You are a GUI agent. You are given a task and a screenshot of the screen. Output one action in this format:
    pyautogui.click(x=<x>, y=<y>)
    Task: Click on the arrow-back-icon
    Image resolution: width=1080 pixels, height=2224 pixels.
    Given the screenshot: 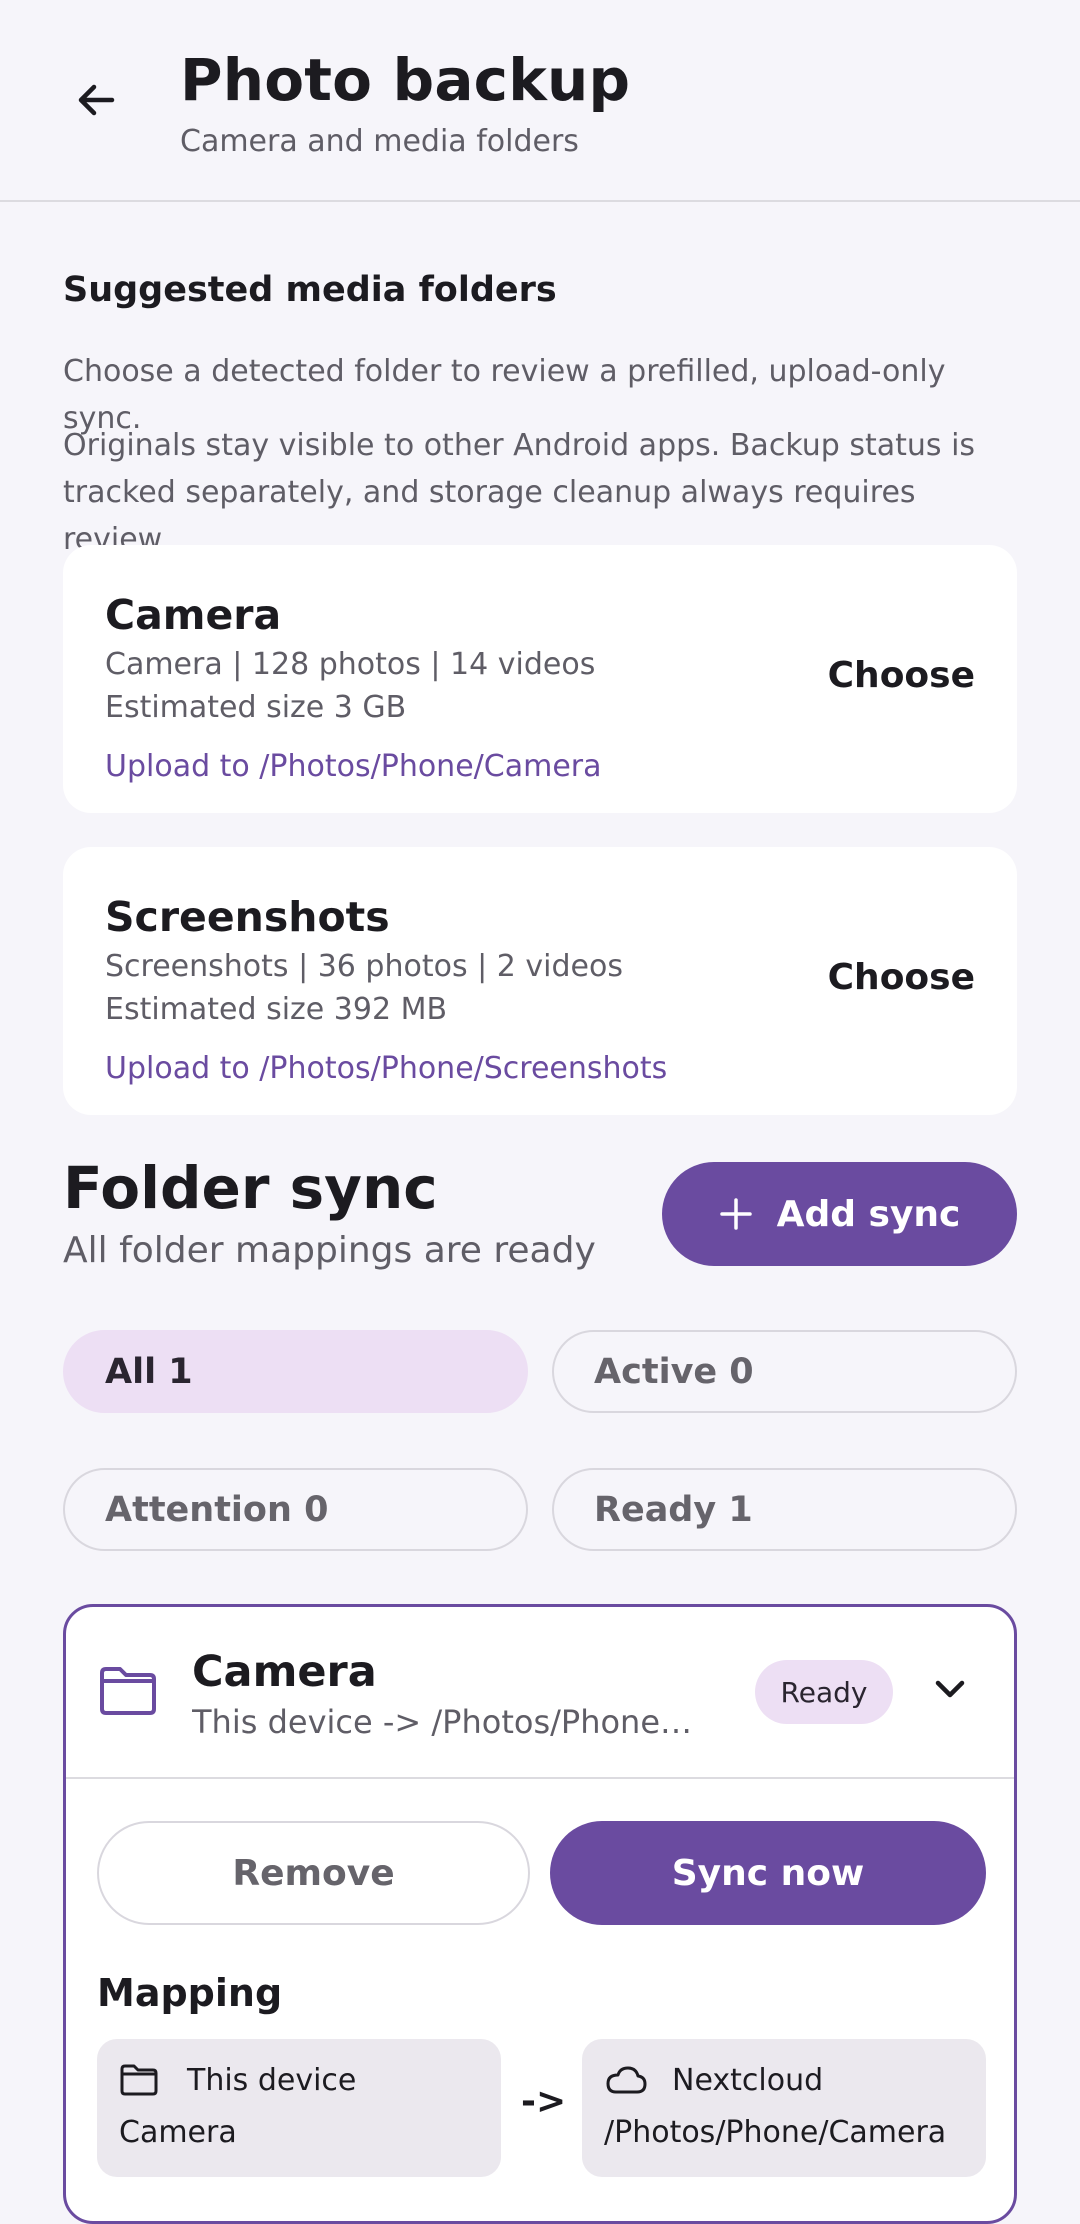 What is the action you would take?
    pyautogui.click(x=96, y=100)
    